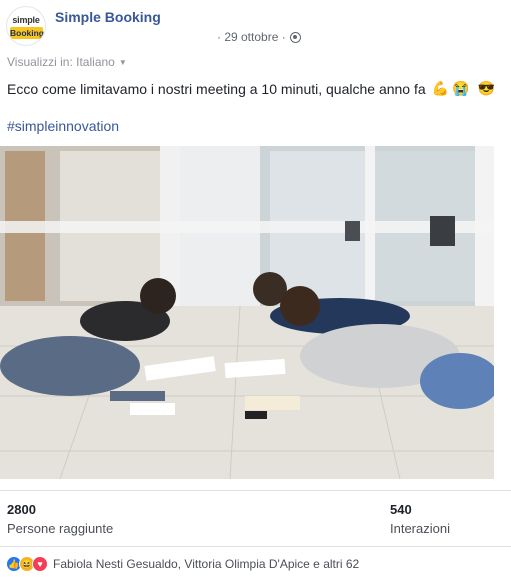 The width and height of the screenshot is (511, 582). What do you see at coordinates (21, 509) in the screenshot?
I see `reach-value: 2800` at bounding box center [21, 509].